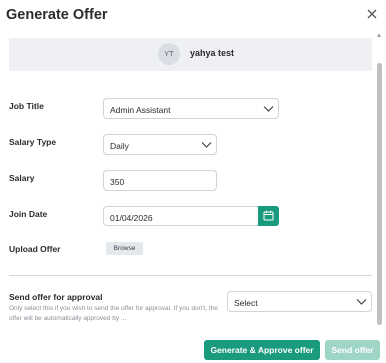 The height and width of the screenshot is (363, 386). I want to click on send-offer-button: Send offer, so click(352, 350).